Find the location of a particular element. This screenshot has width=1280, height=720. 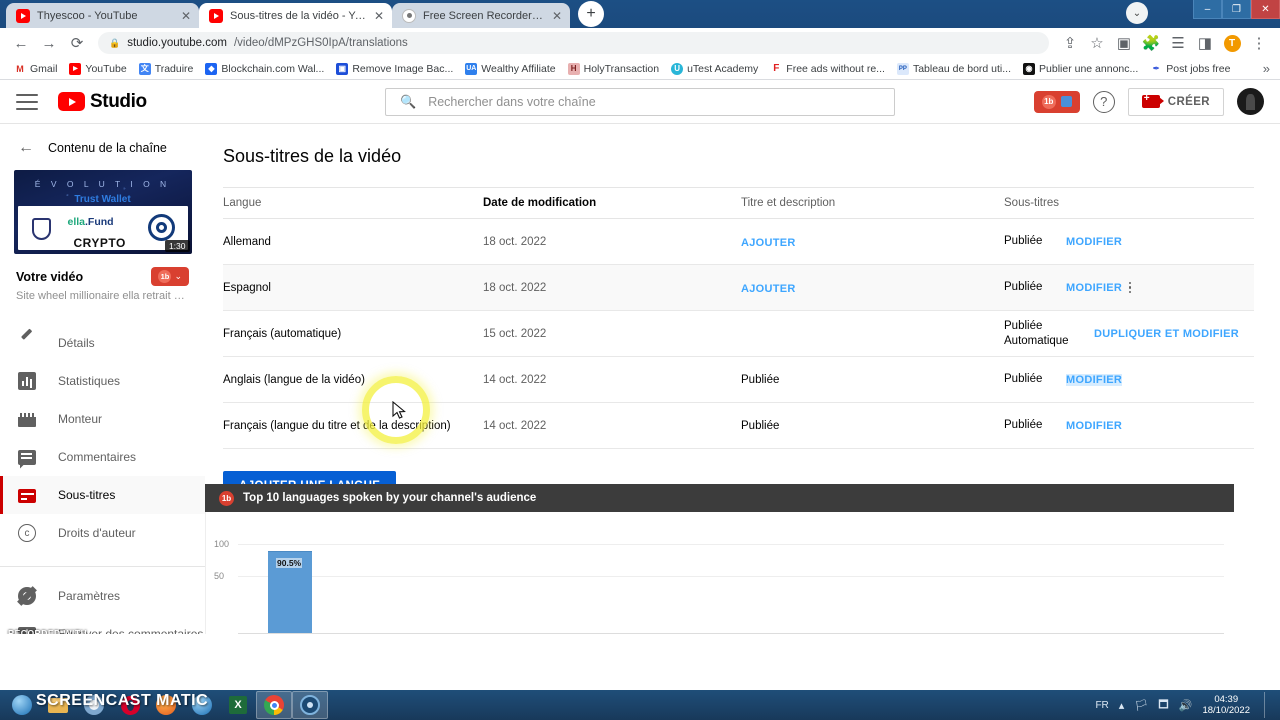

chevron-down-icon: ⌄ is located at coordinates (1137, 13).